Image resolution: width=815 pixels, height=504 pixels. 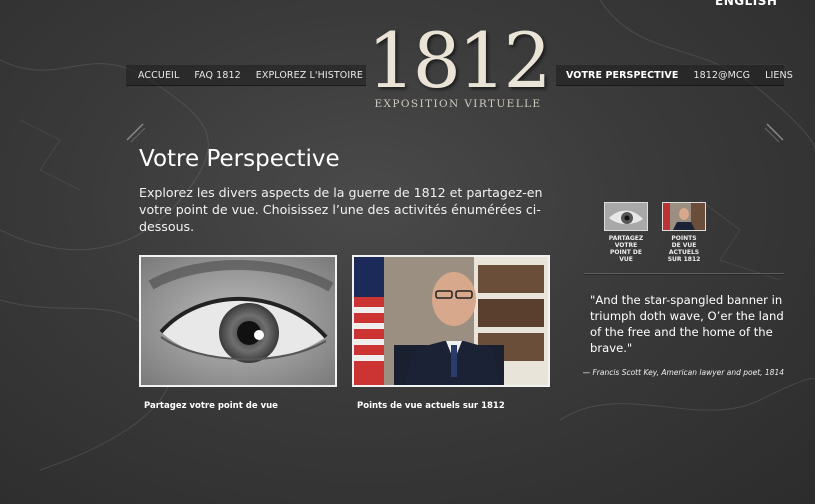 What do you see at coordinates (622, 75) in the screenshot?
I see `nav-link-votre-perspective: VOTRE PERSPECTIVE` at bounding box center [622, 75].